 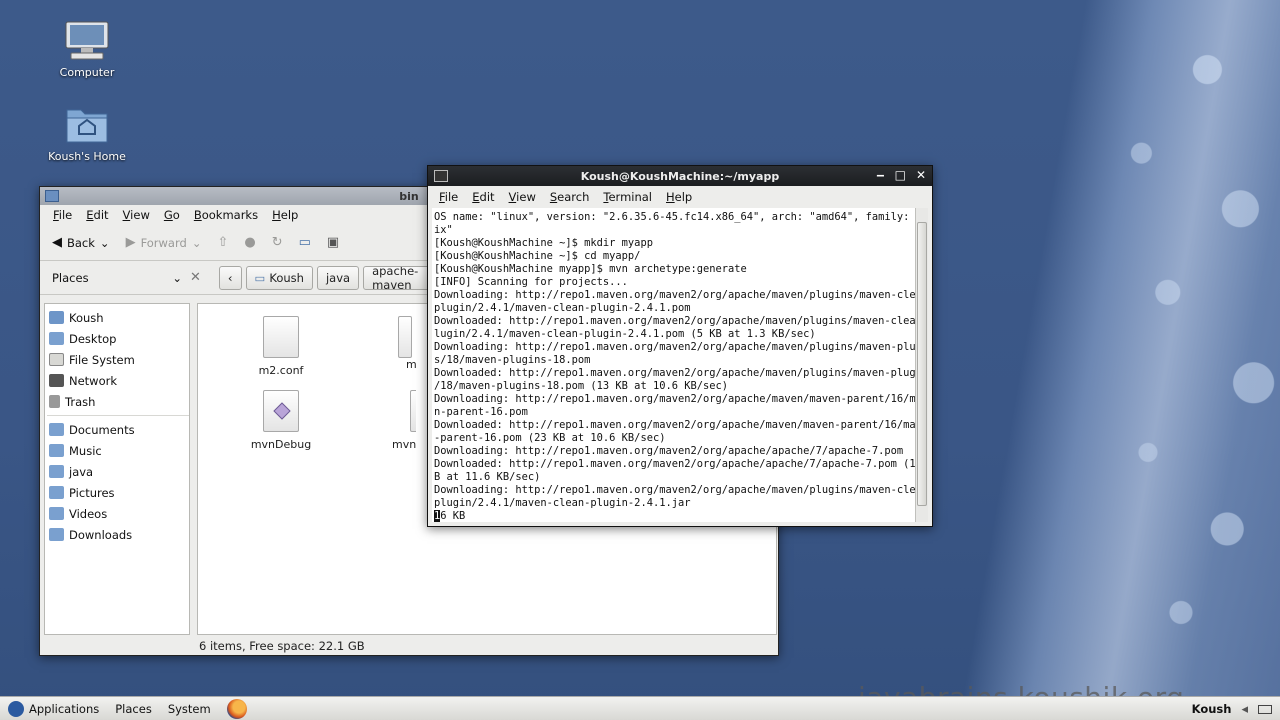 I want to click on system-menu: System, so click(x=189, y=709).